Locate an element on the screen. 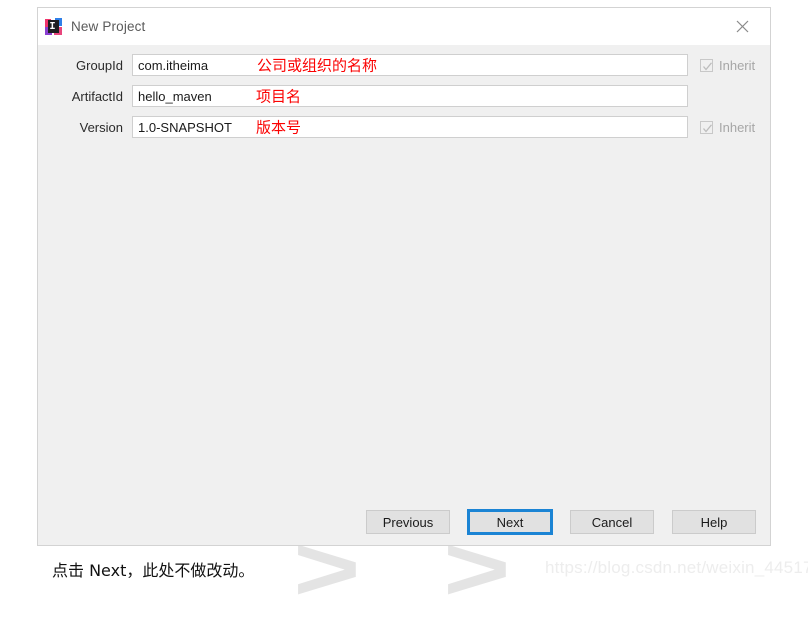 This screenshot has height=620, width=808. version-label: Version is located at coordinates (101, 127).